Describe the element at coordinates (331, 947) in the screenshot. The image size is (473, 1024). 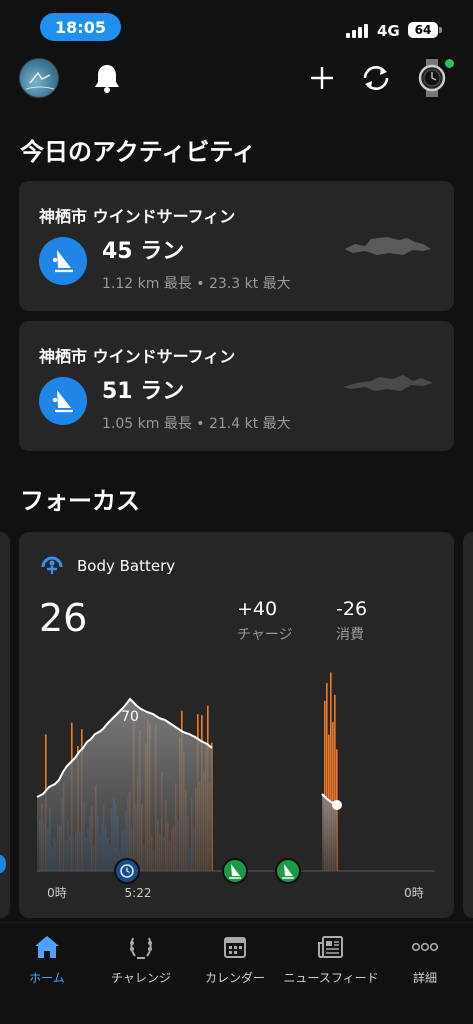
I see `newsfeed-icon` at that location.